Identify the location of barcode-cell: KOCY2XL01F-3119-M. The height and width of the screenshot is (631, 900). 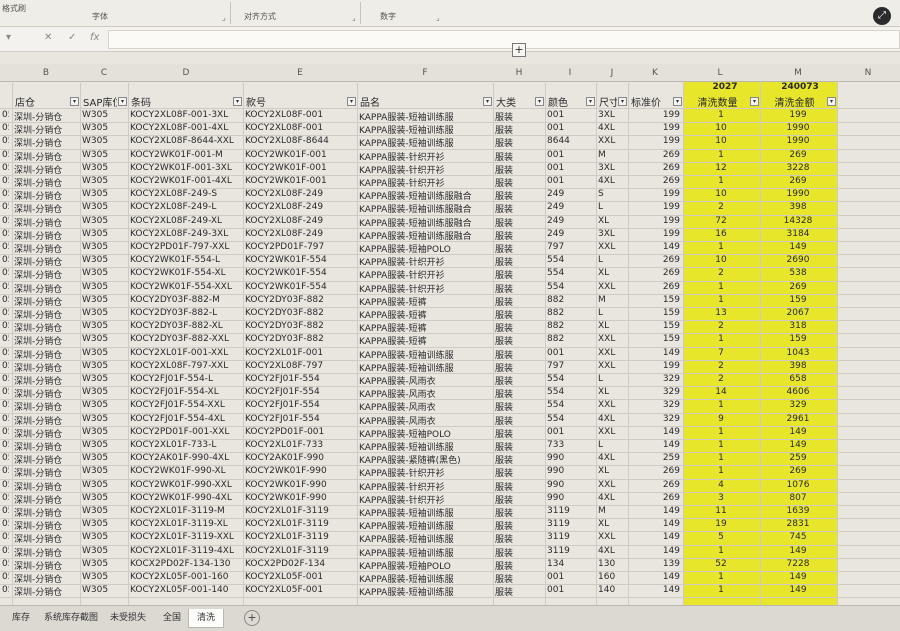
(185, 511).